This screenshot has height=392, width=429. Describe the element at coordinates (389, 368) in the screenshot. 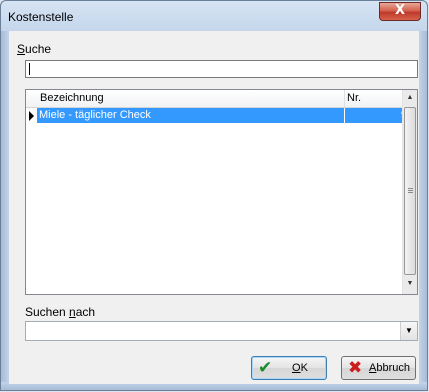

I see `cancel-button-label: Abbruch` at that location.